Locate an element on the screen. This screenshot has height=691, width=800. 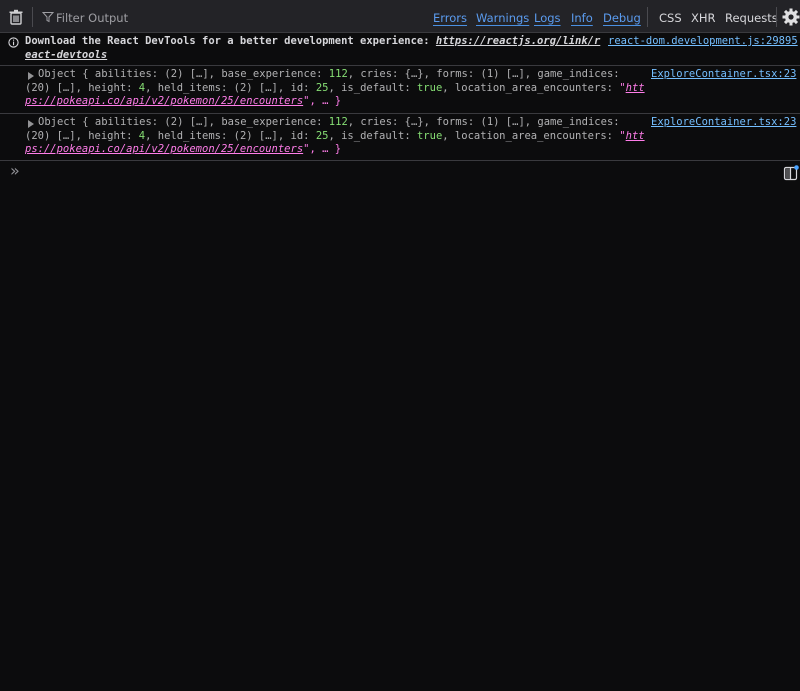
filter-info-button: Info is located at coordinates (582, 18).